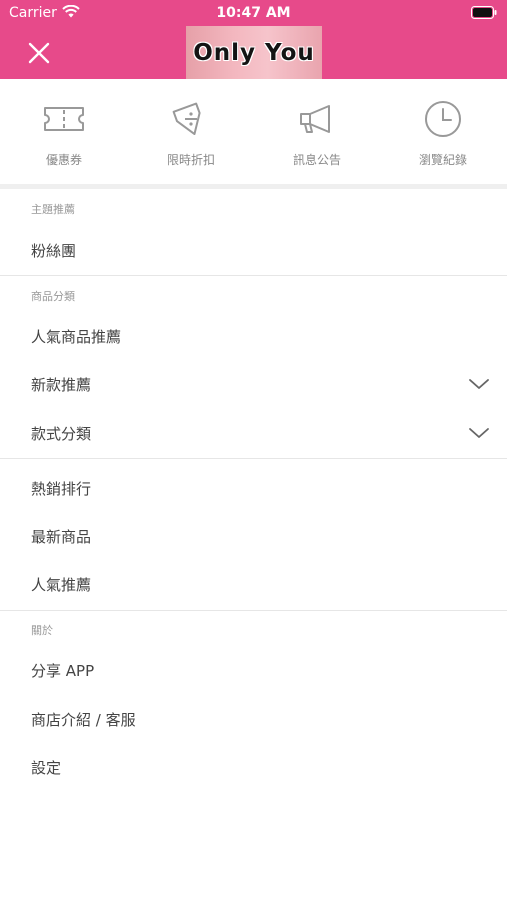 The width and height of the screenshot is (507, 900). I want to click on status-time: 10:47 AM, so click(253, 13).